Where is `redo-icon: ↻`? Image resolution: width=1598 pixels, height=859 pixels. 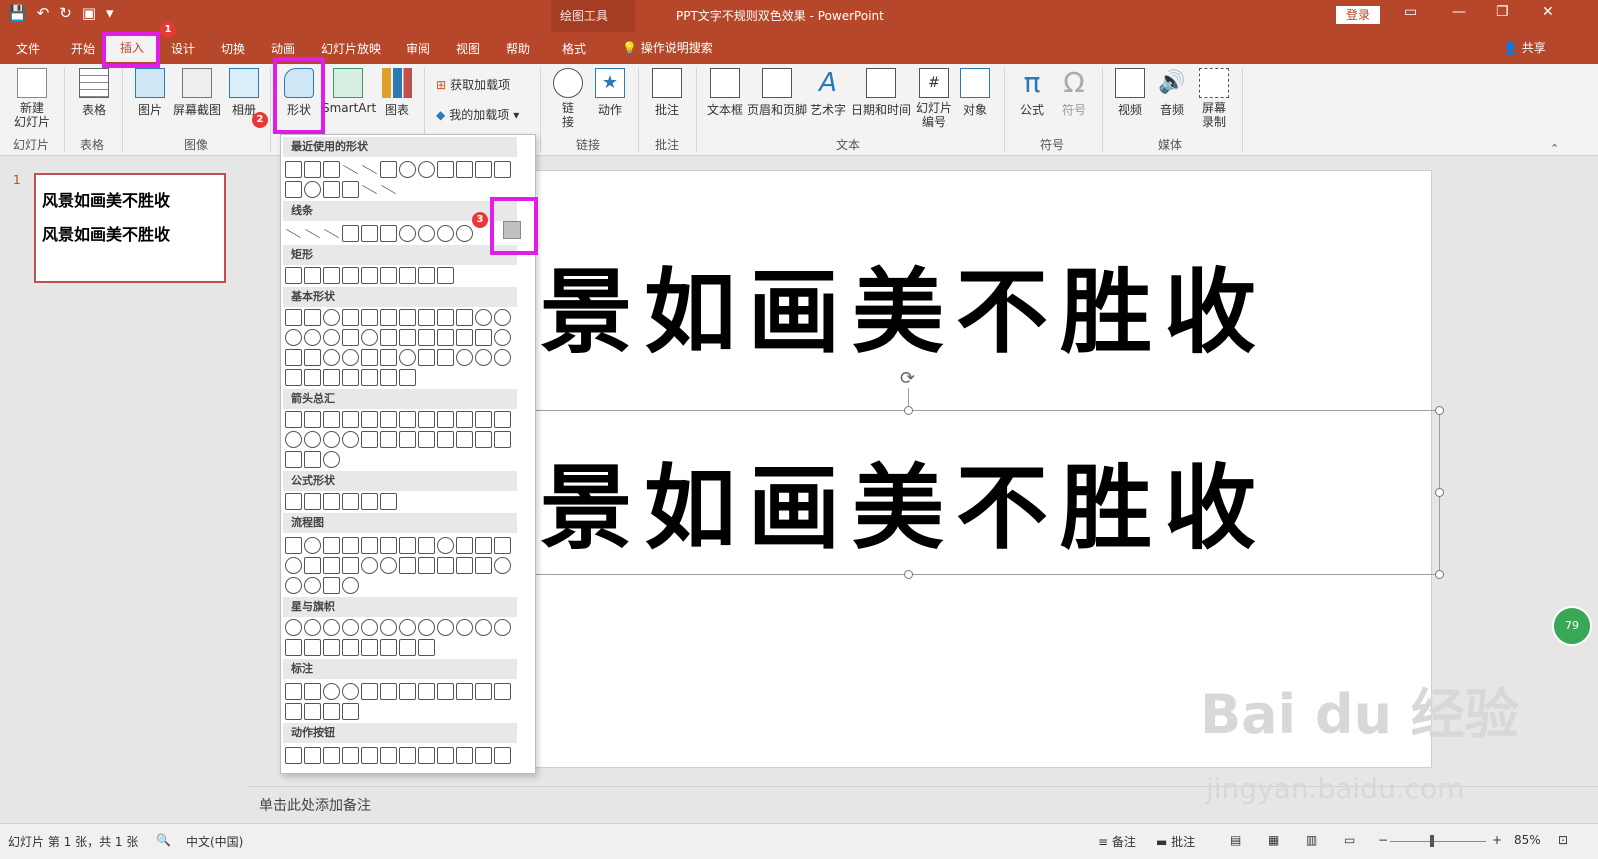
redo-icon: ↻ is located at coordinates (65, 13).